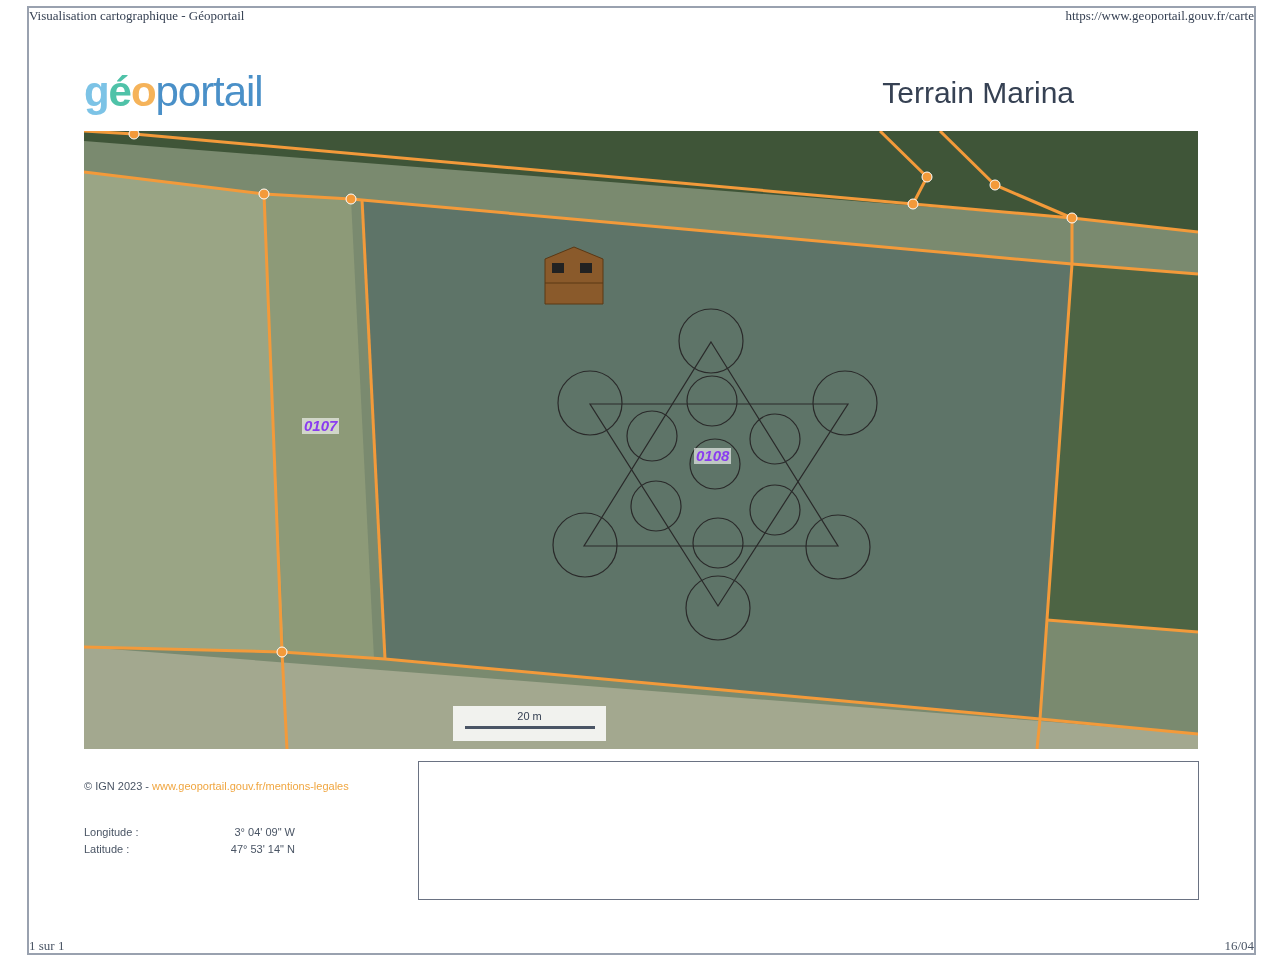 The image size is (1280, 960). What do you see at coordinates (978, 92) in the screenshot?
I see `page-title: Terrain Marina` at bounding box center [978, 92].